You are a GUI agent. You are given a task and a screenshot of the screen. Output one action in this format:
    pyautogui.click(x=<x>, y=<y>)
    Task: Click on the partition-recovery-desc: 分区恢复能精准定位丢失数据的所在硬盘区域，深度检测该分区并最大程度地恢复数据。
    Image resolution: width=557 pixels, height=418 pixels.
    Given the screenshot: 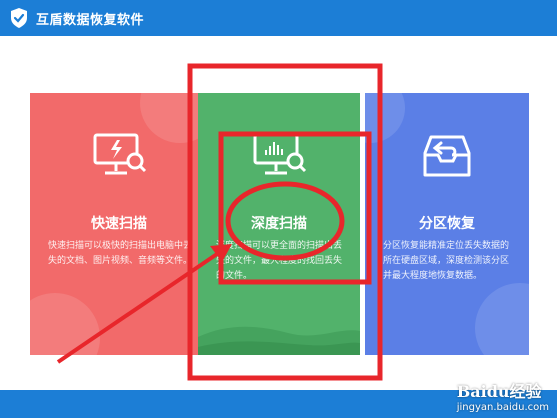 What is the action you would take?
    pyautogui.click(x=446, y=261)
    